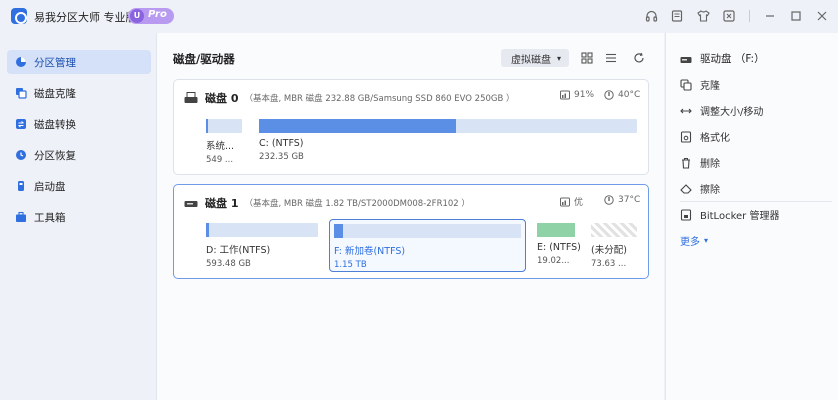 The height and width of the screenshot is (400, 838). Describe the element at coordinates (677, 16) in the screenshot. I see `feedback-icon` at that location.